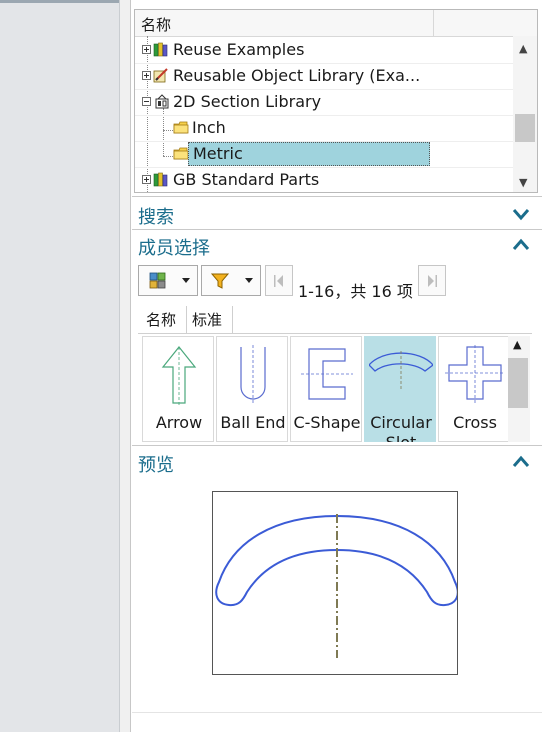 The width and height of the screenshot is (544, 732). I want to click on tree-row-gb-standard-parts: GB Standard Parts, so click(324, 179).